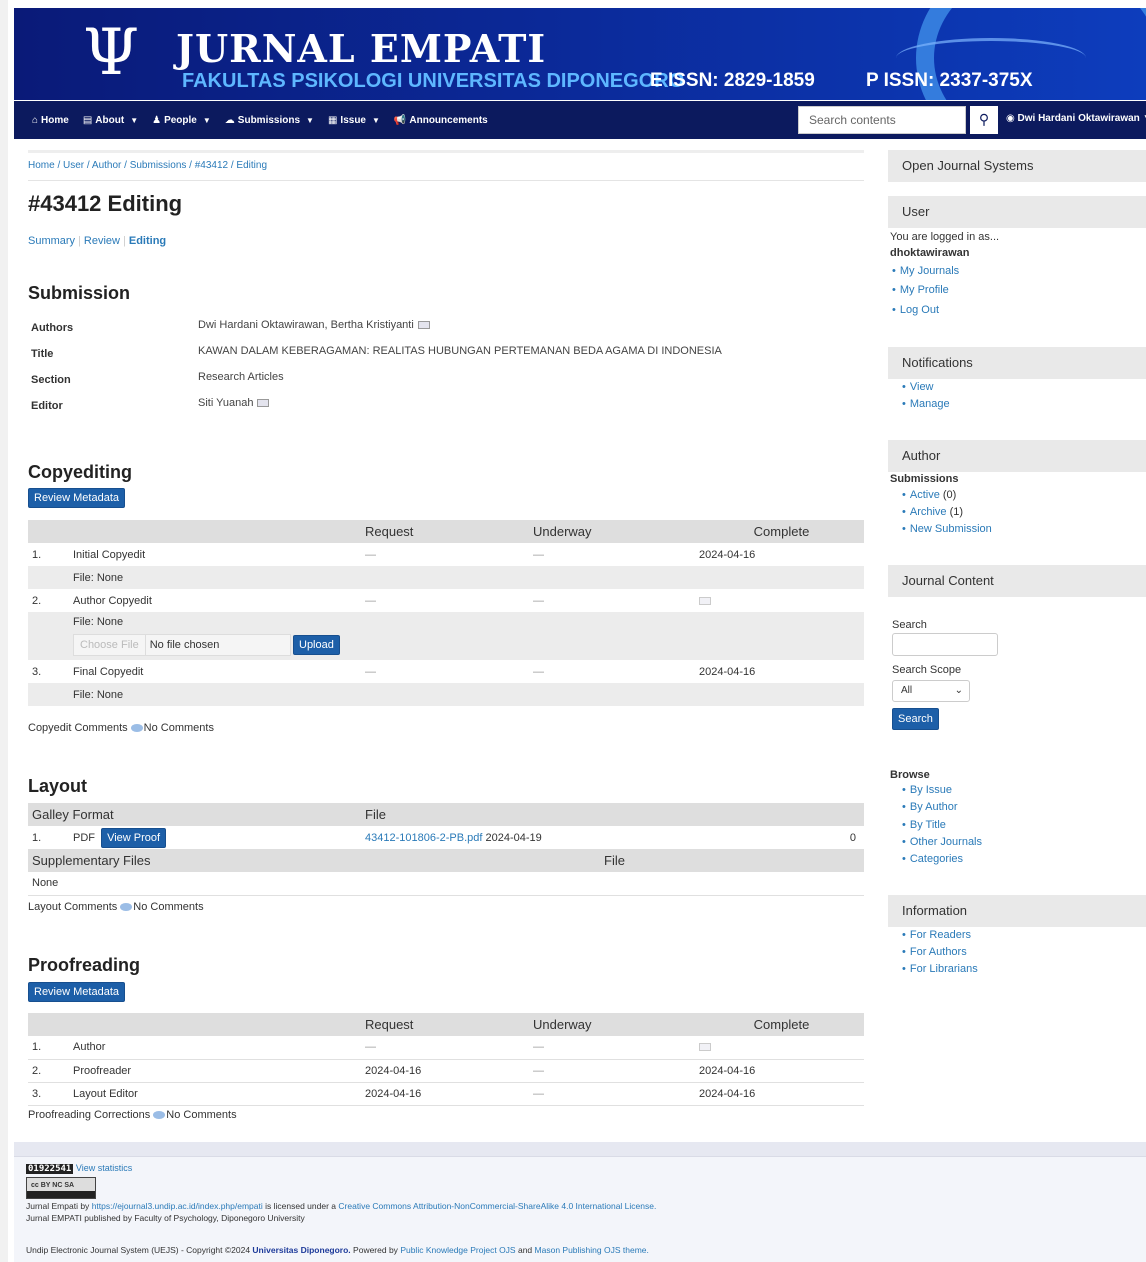 Image resolution: width=1146 pixels, height=1262 pixels. I want to click on submissions-archive: • Archive (1), so click(932, 512).